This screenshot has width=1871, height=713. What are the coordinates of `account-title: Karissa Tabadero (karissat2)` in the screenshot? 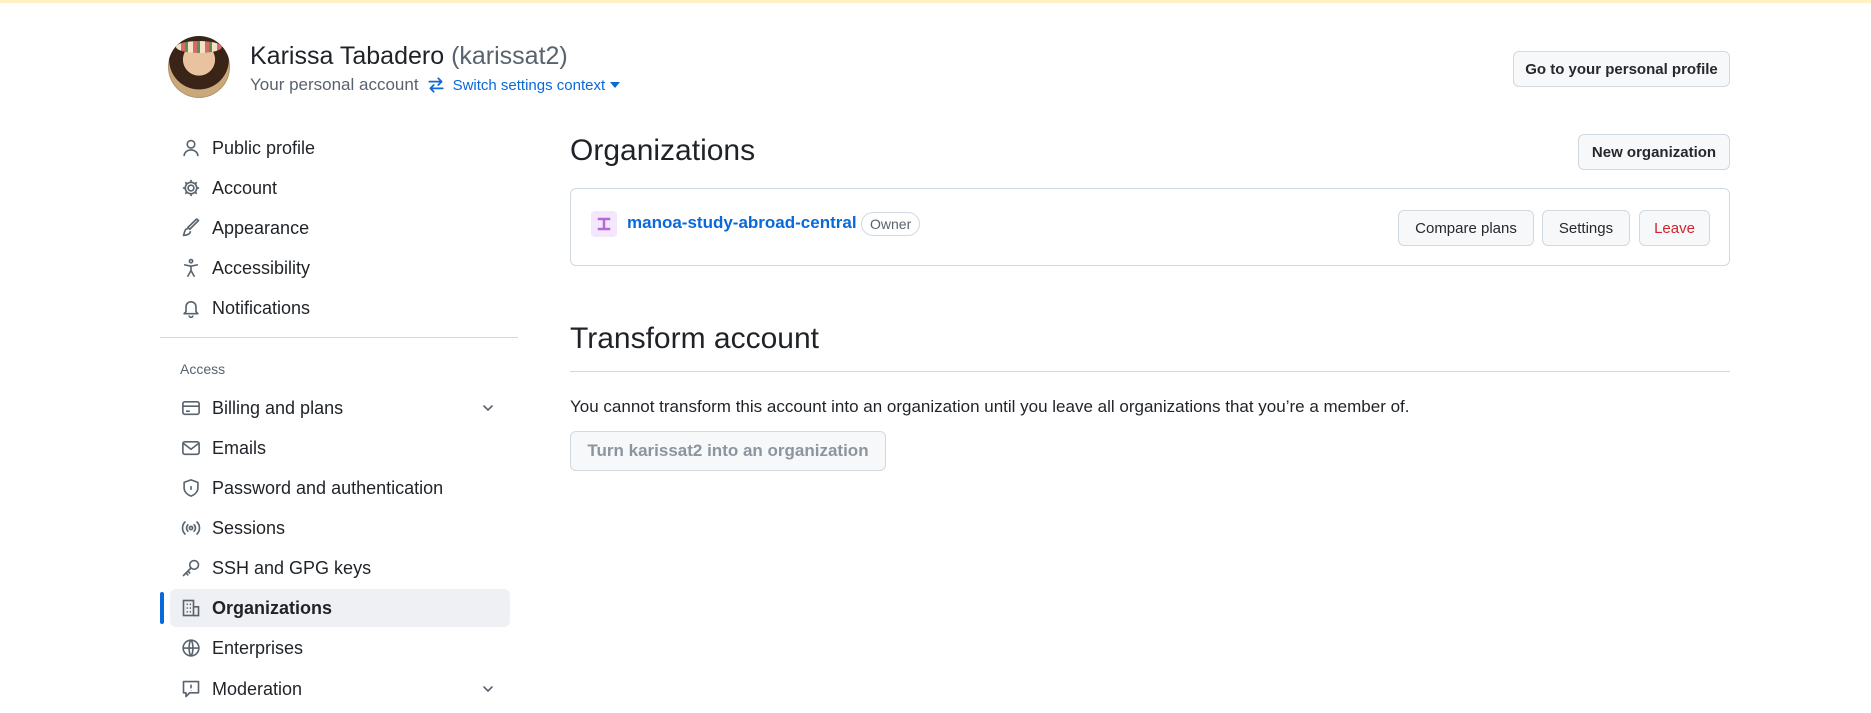 It's located at (409, 56).